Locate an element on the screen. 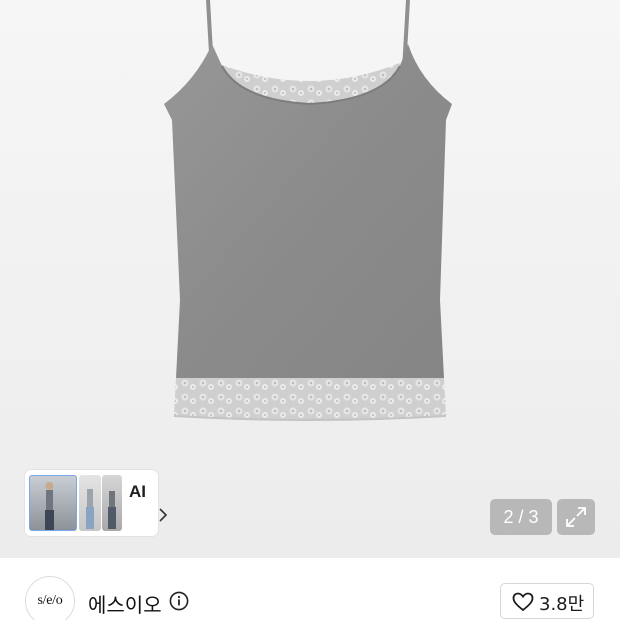 The height and width of the screenshot is (620, 620). expand-button is located at coordinates (576, 517).